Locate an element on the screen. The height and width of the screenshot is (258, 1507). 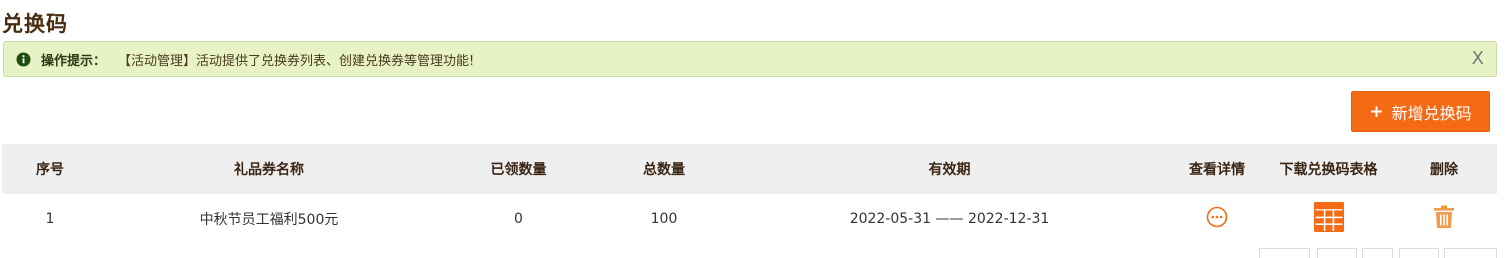
header-claimed: 已领数量 is located at coordinates (518, 170).